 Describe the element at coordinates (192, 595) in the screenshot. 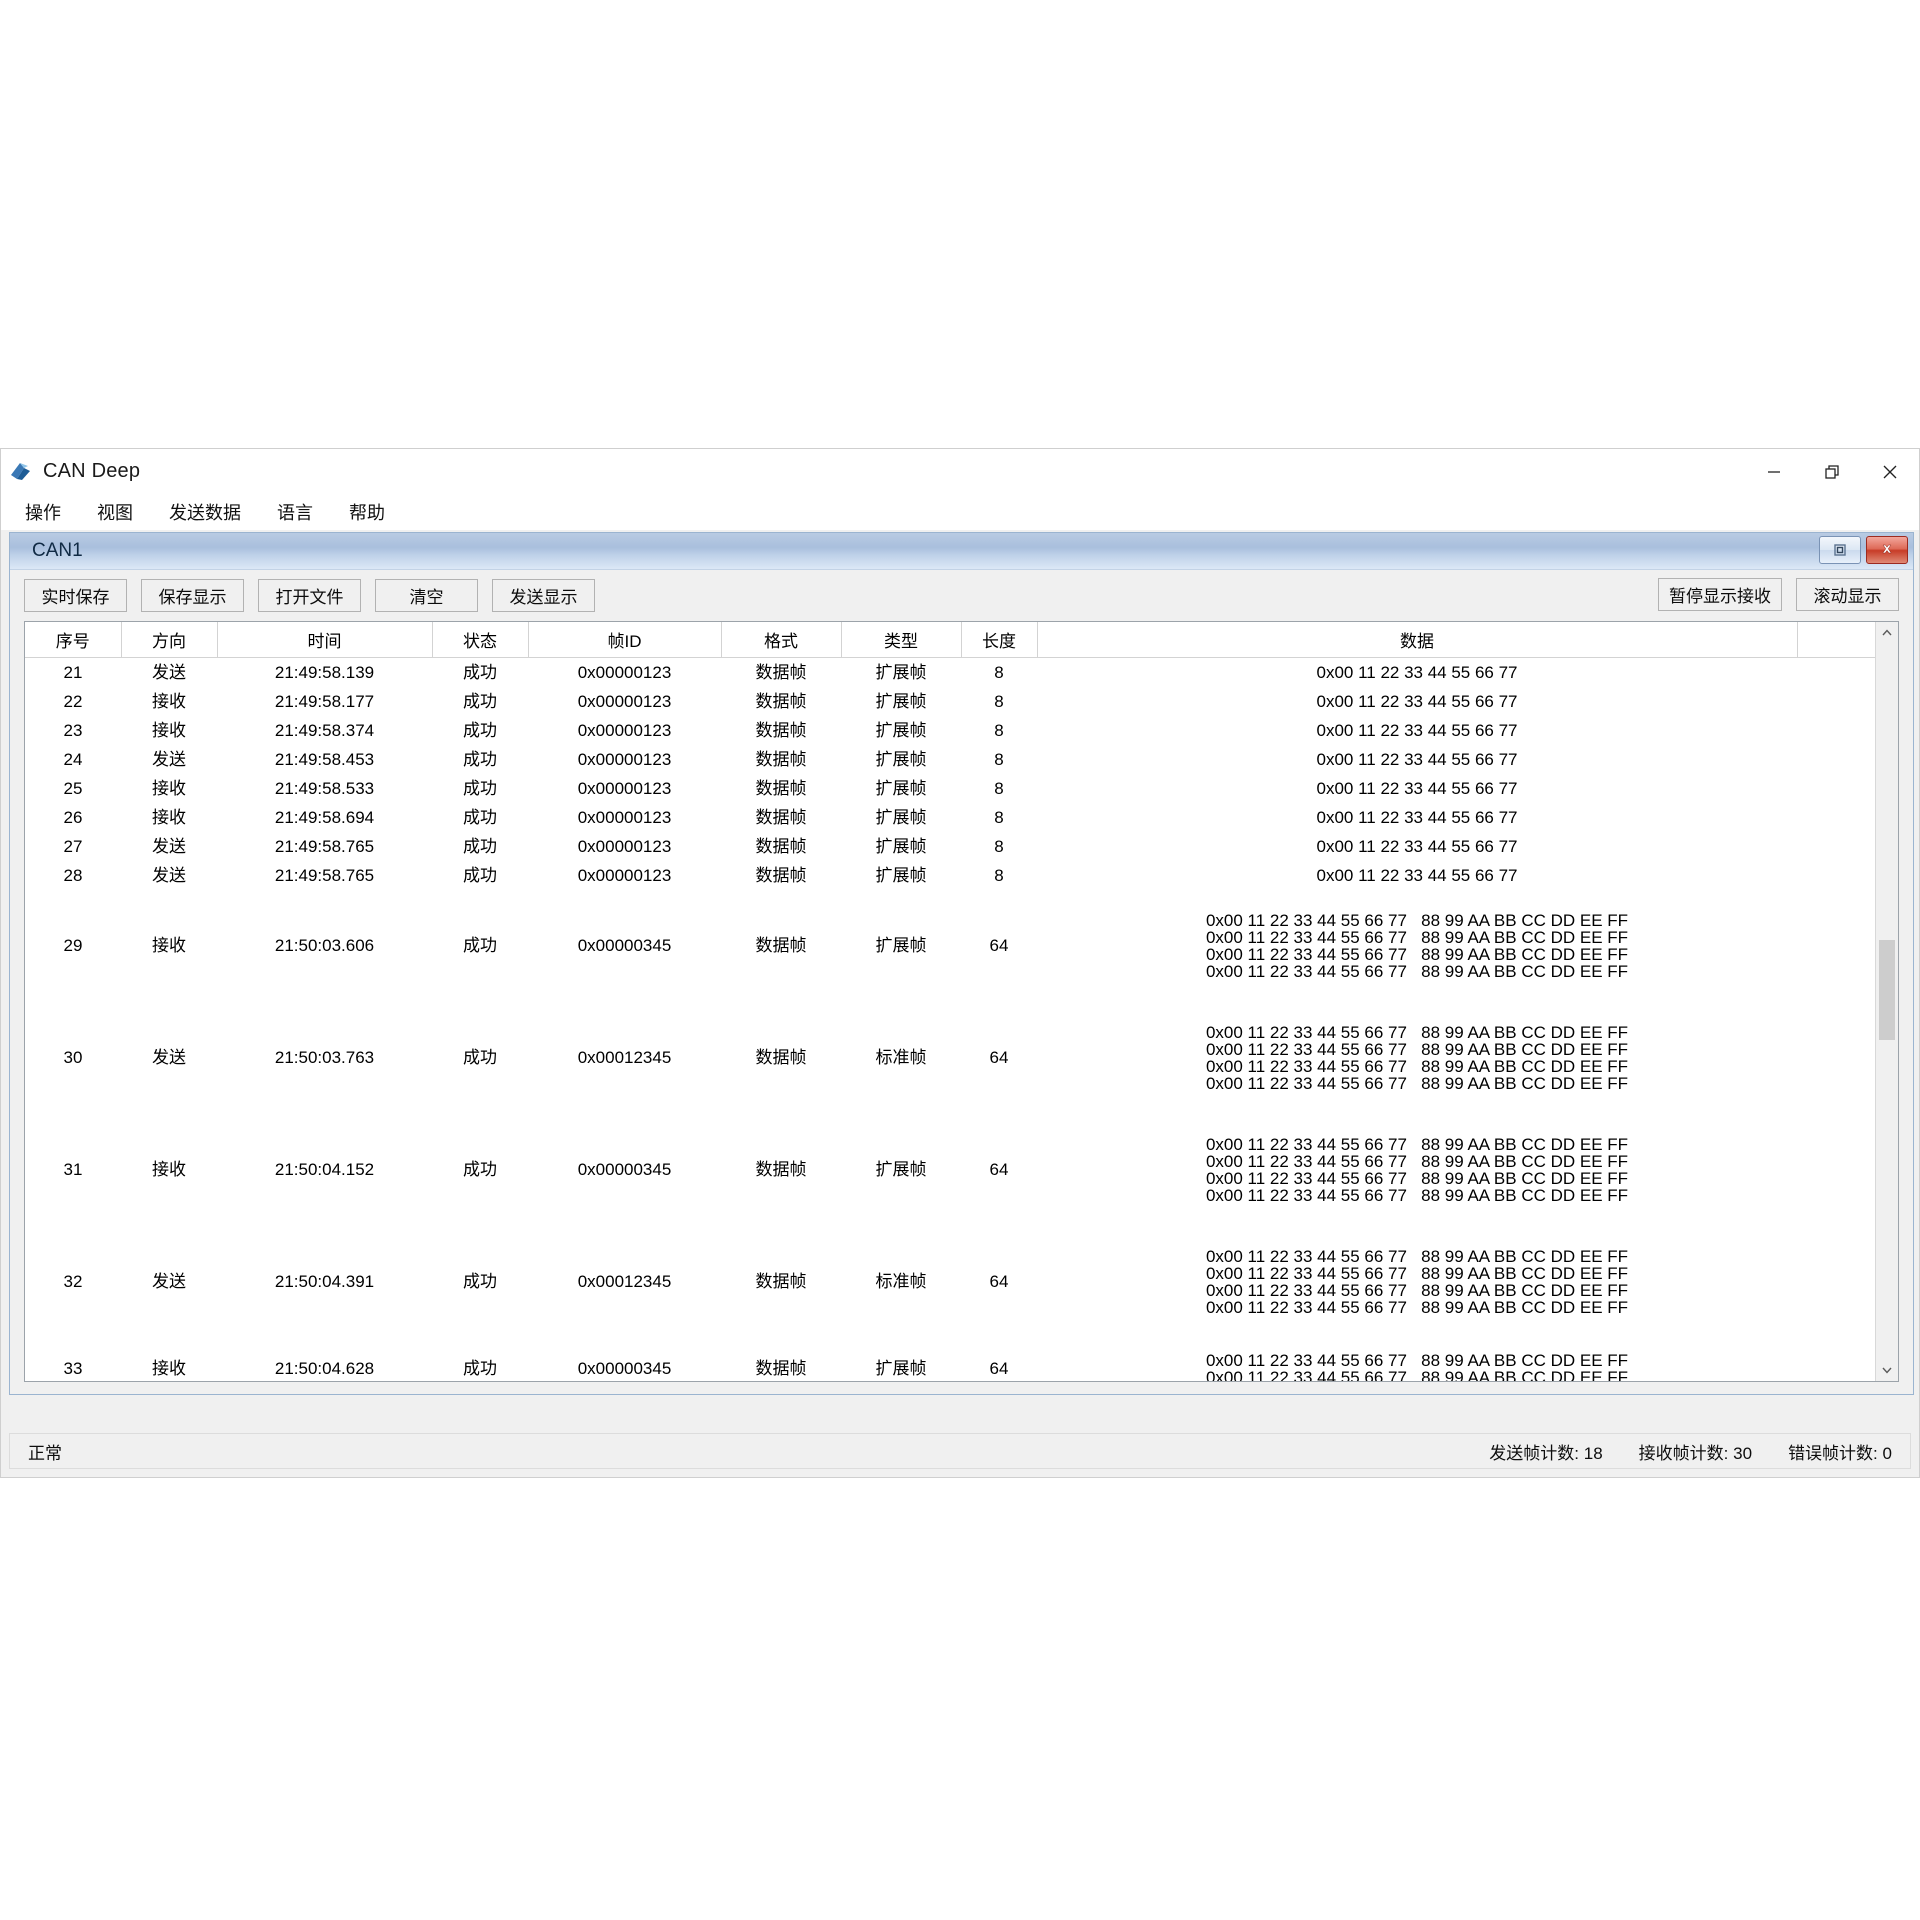

I see `save-display-button: 保存显示` at that location.